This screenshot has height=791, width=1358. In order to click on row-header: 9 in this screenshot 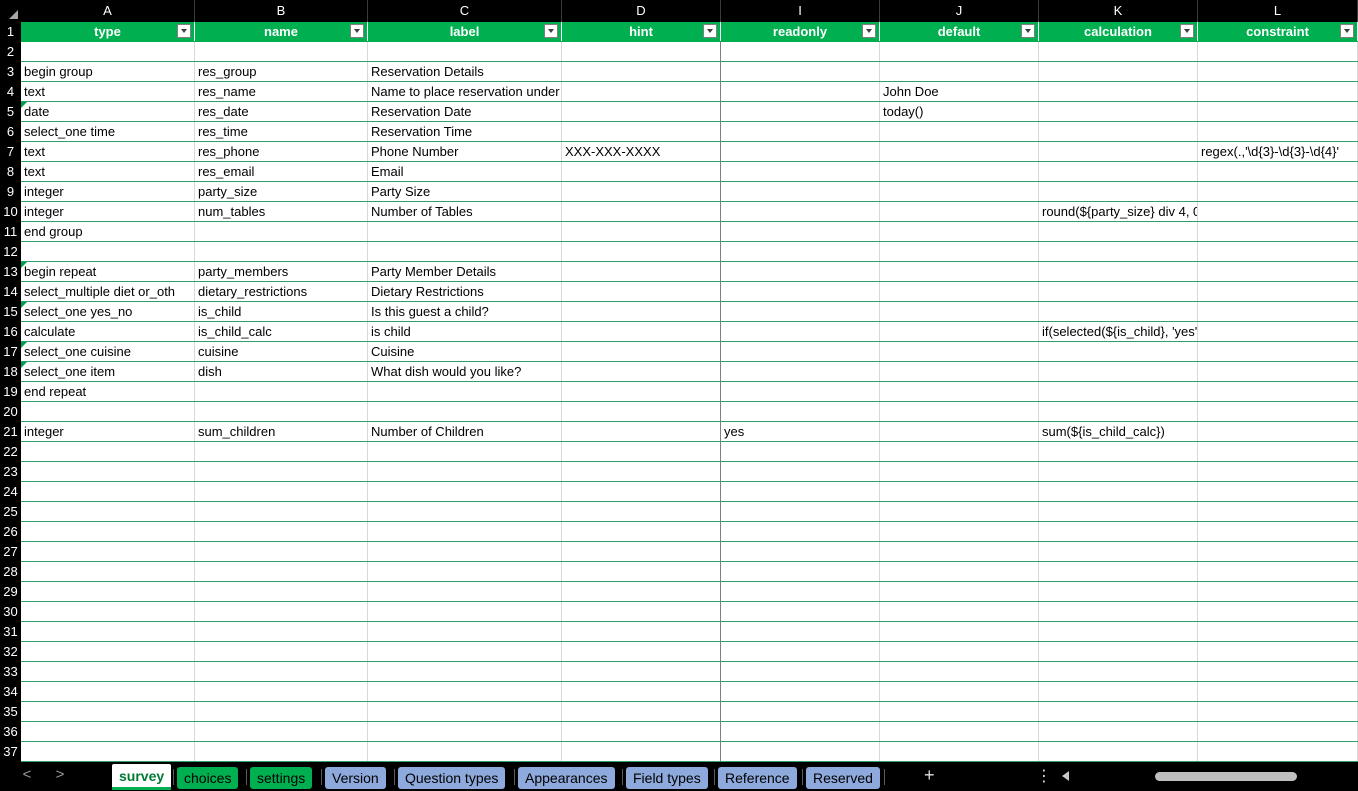, I will do `click(10, 192)`.